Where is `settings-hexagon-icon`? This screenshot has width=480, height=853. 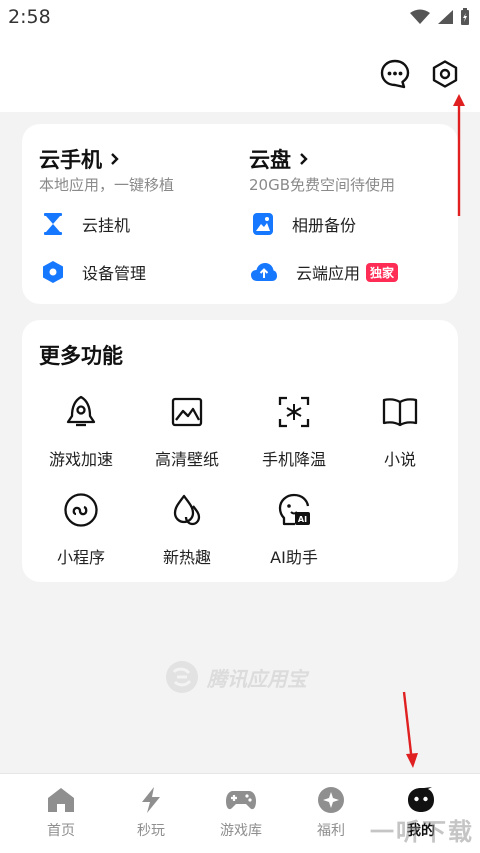 settings-hexagon-icon is located at coordinates (445, 74).